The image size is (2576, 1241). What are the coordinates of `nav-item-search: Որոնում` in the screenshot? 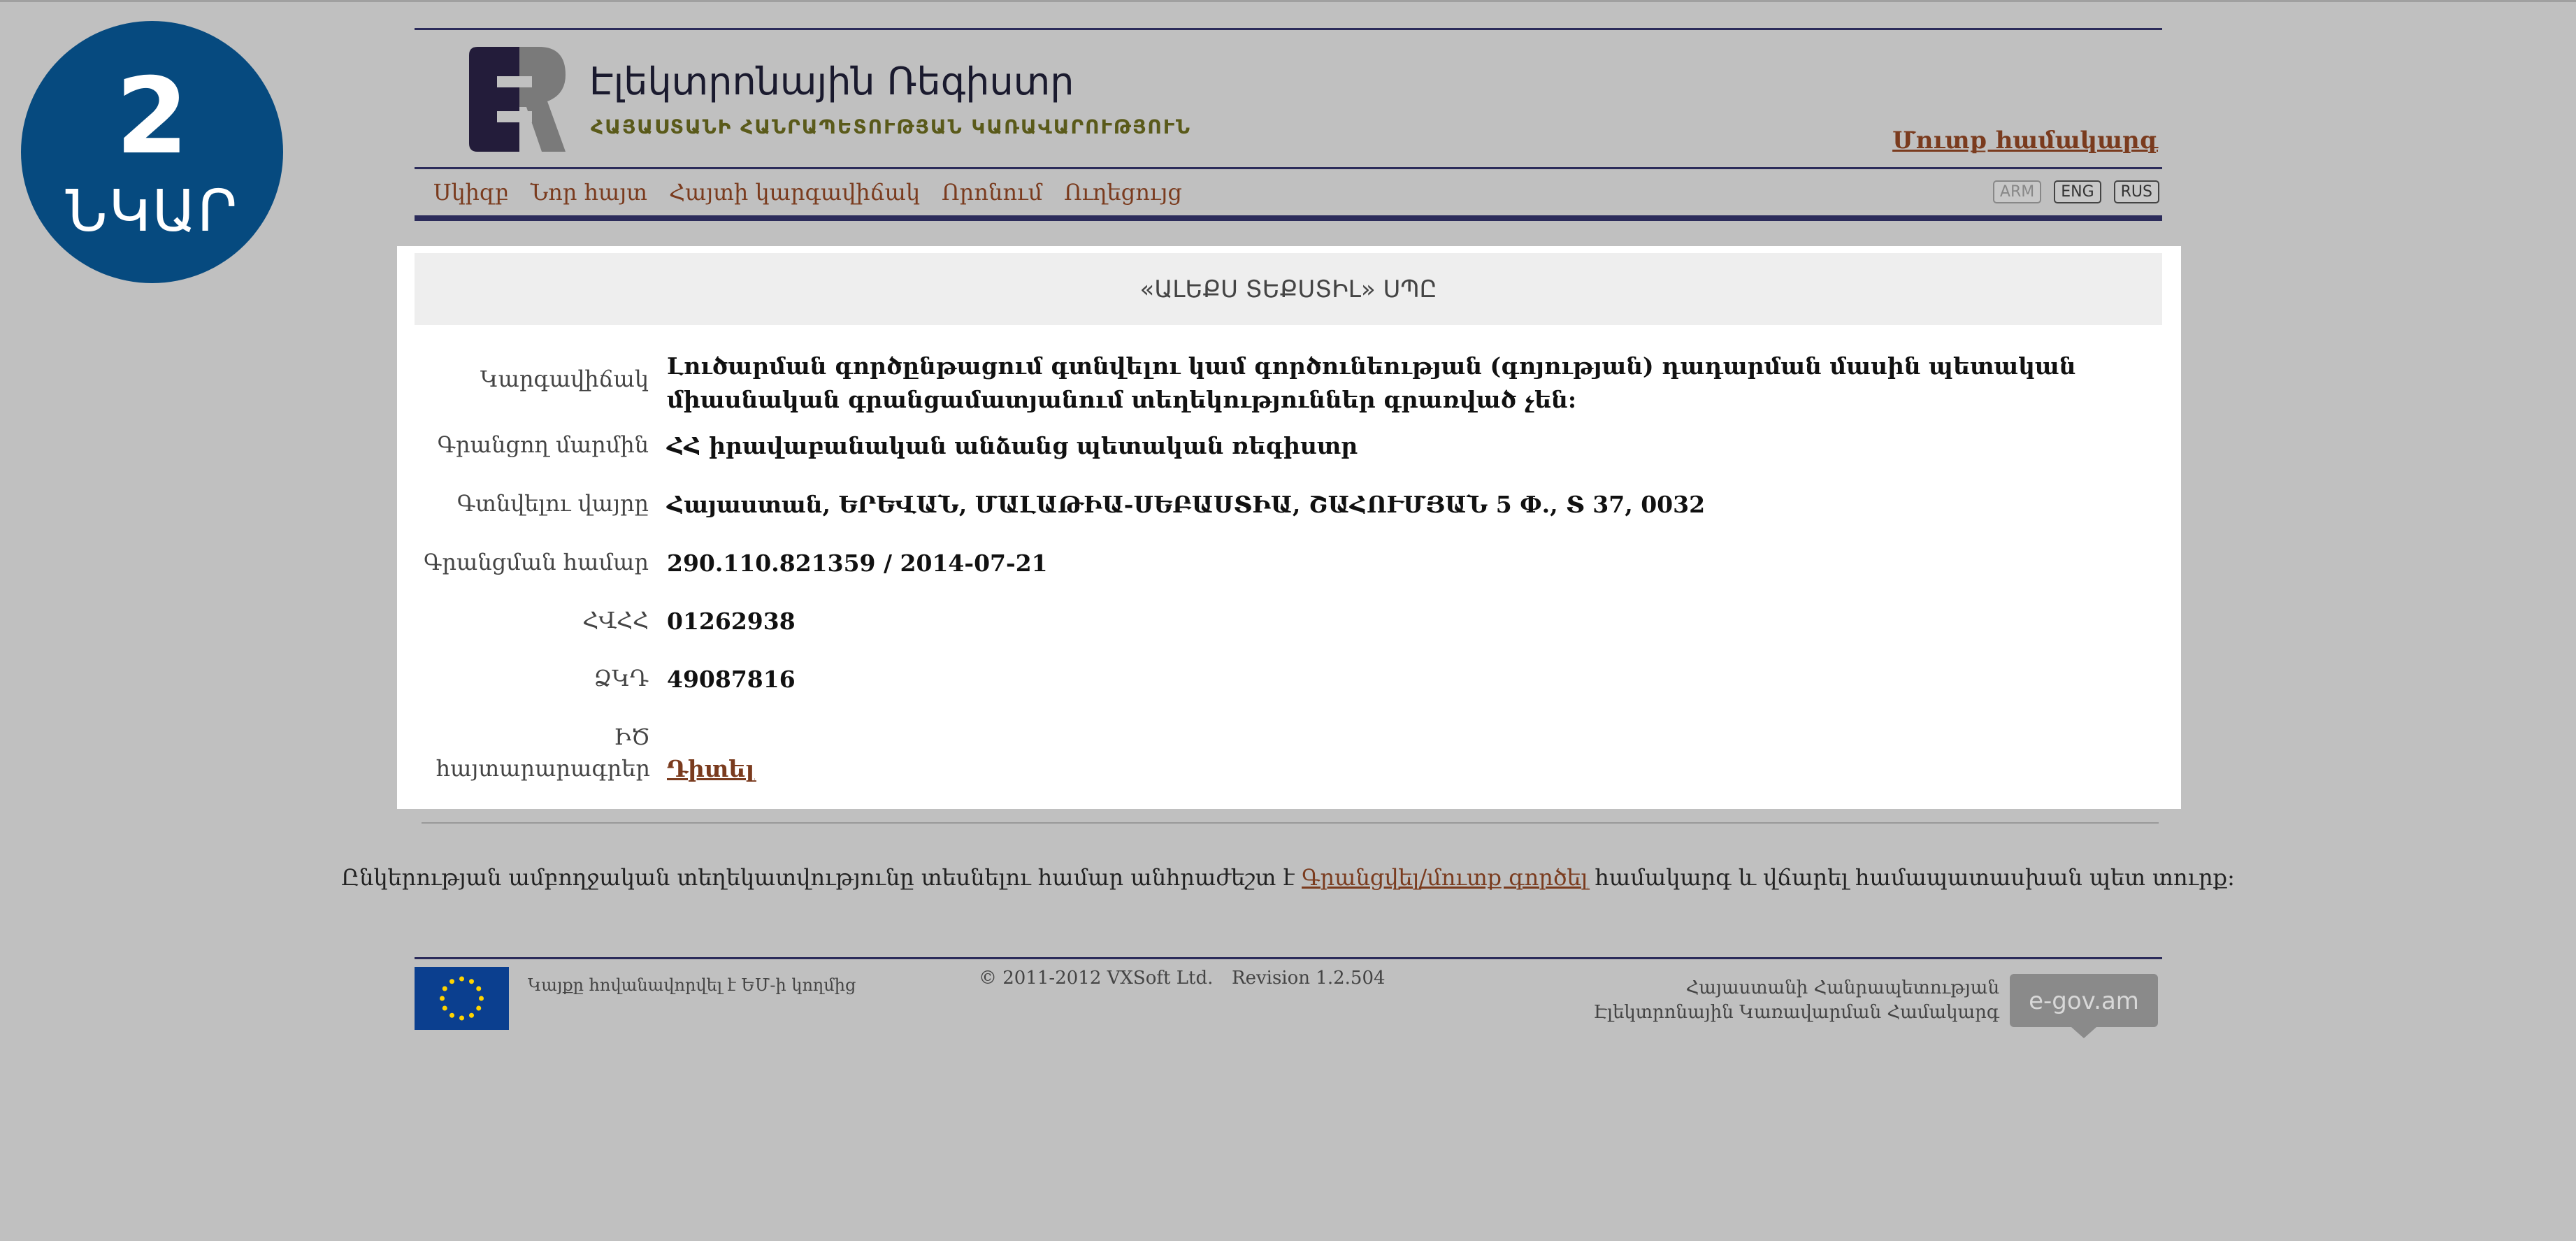 It's located at (992, 192).